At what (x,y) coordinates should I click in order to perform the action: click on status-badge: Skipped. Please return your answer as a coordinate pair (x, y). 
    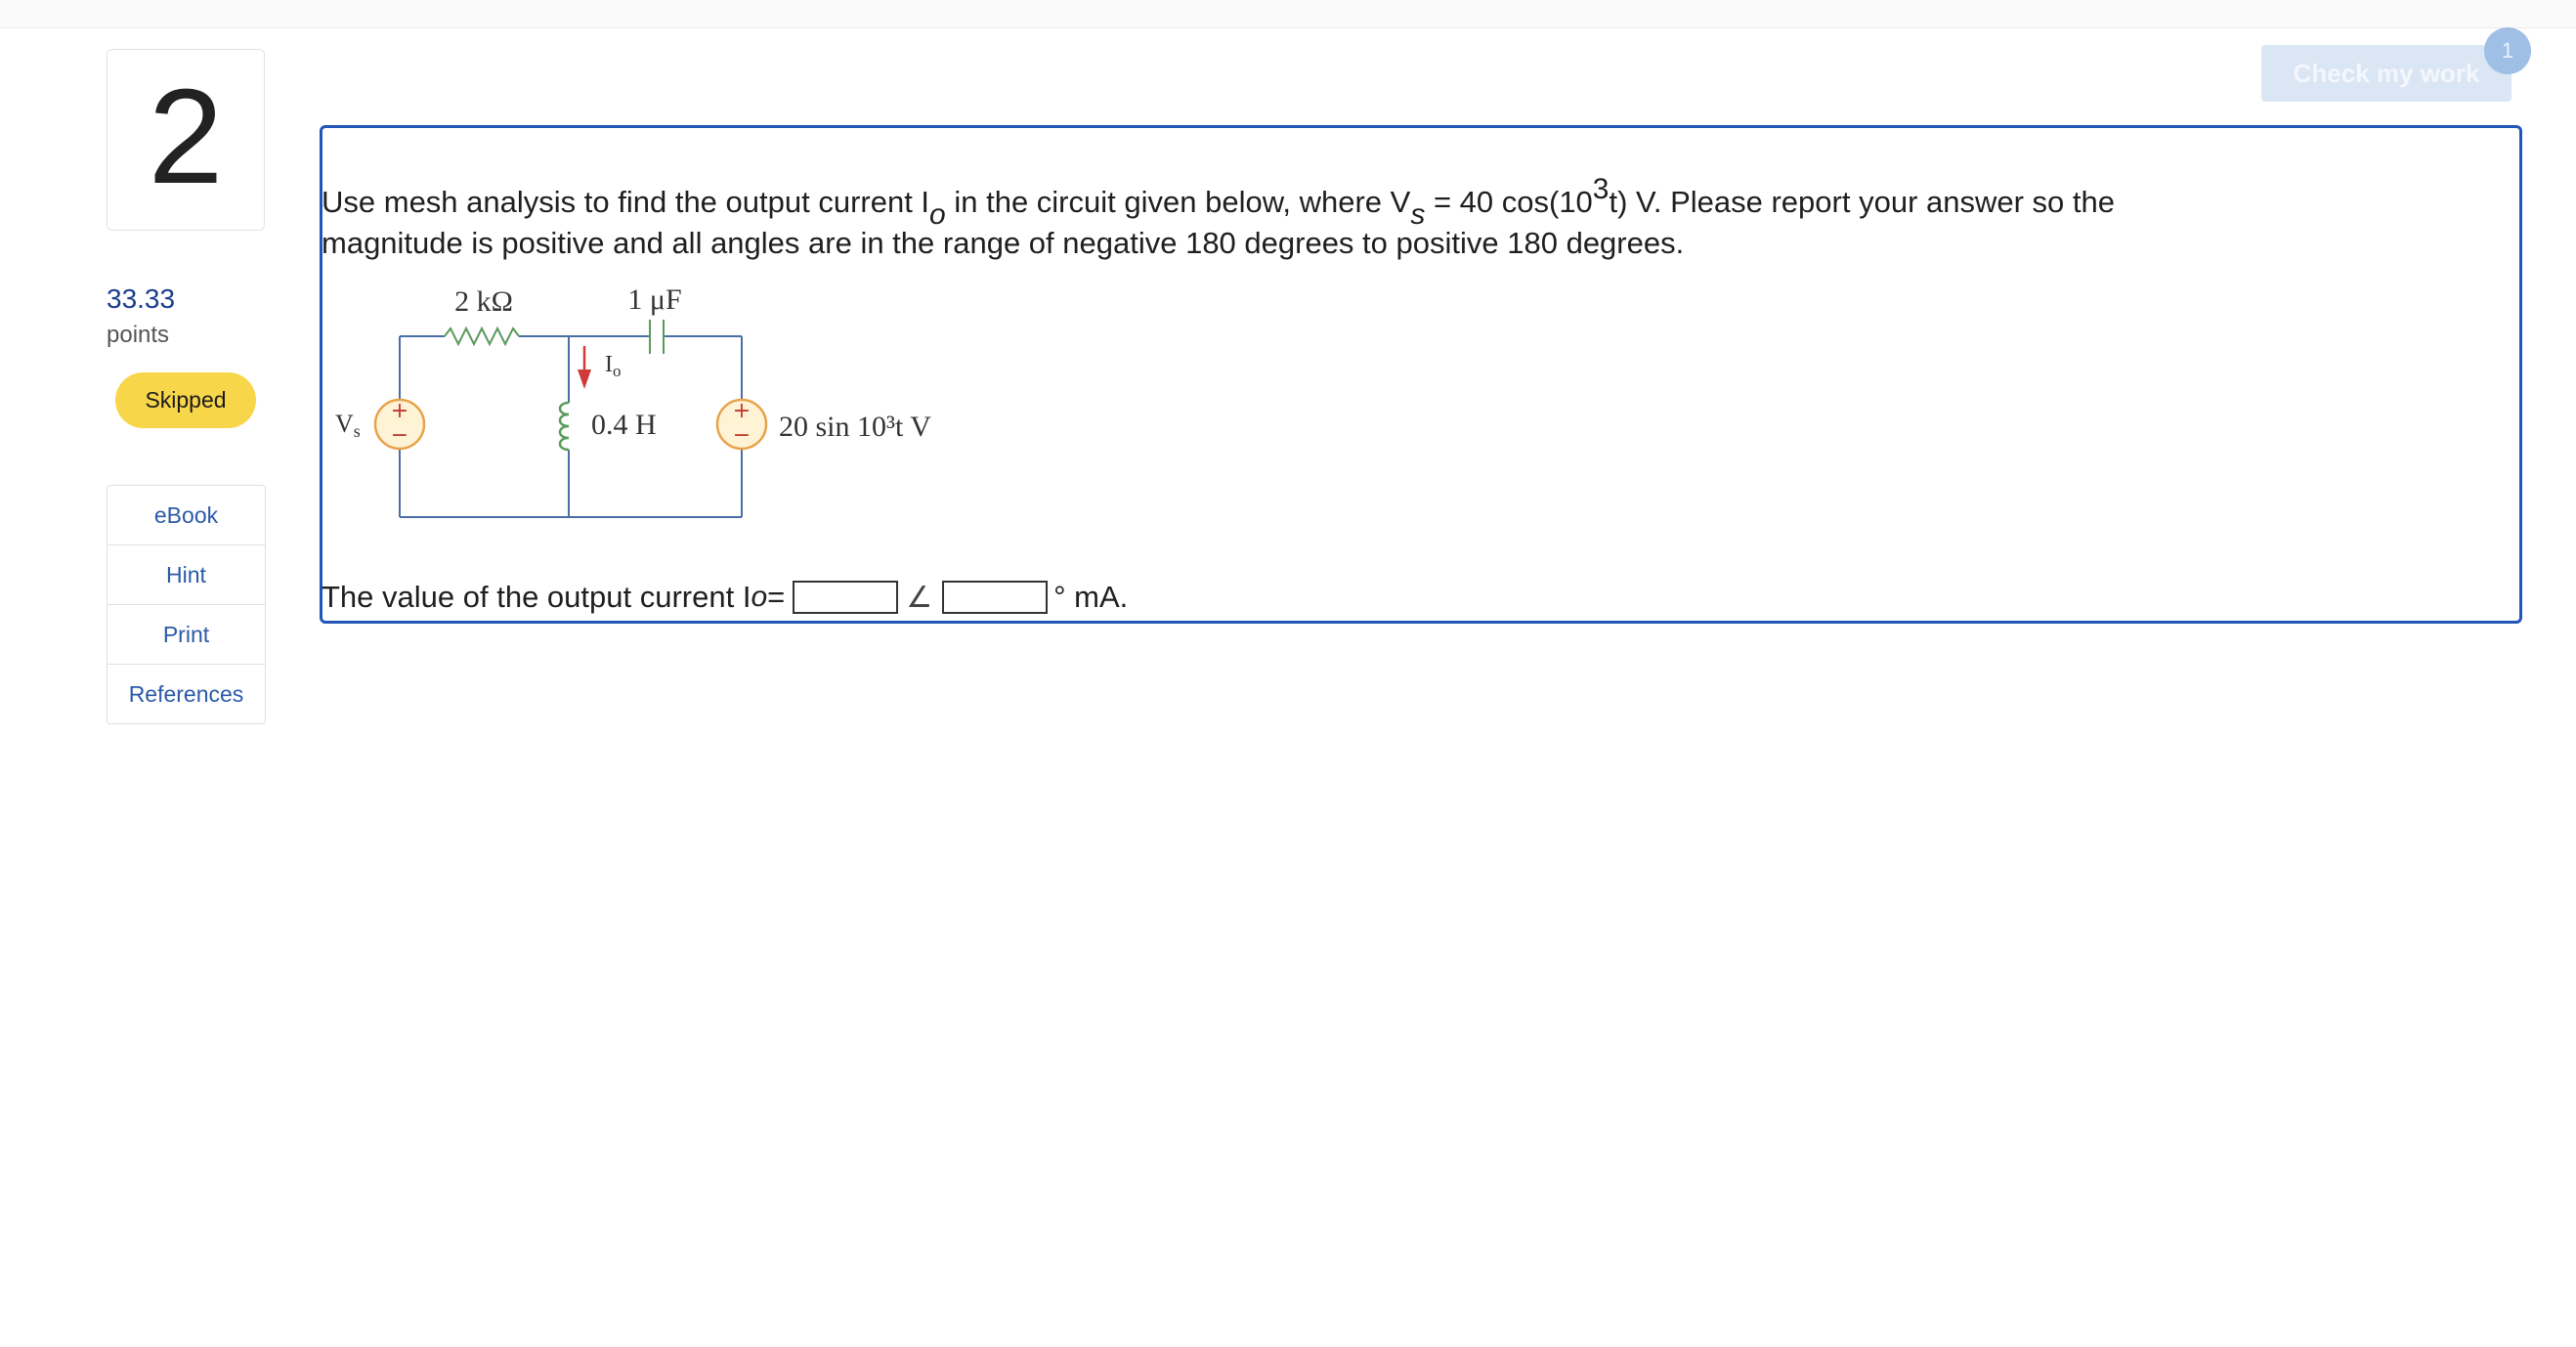
    Looking at the image, I should click on (186, 400).